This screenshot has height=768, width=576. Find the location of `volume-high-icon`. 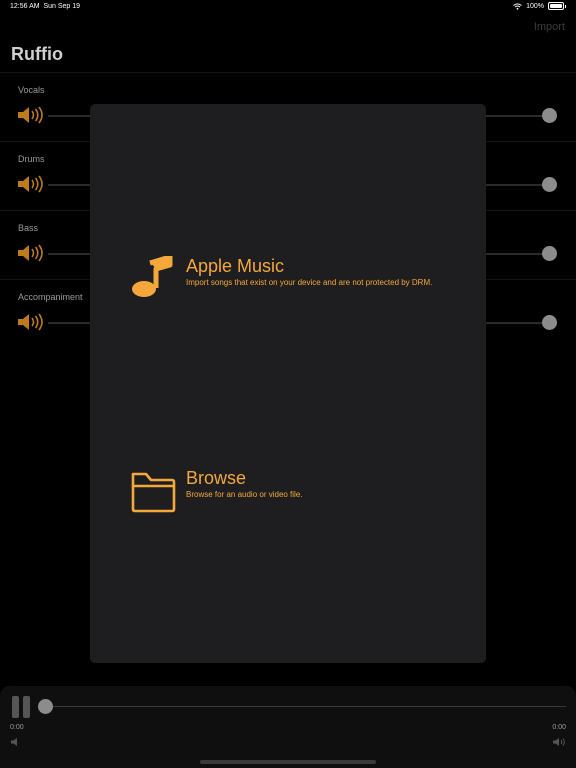

volume-high-icon is located at coordinates (559, 742).